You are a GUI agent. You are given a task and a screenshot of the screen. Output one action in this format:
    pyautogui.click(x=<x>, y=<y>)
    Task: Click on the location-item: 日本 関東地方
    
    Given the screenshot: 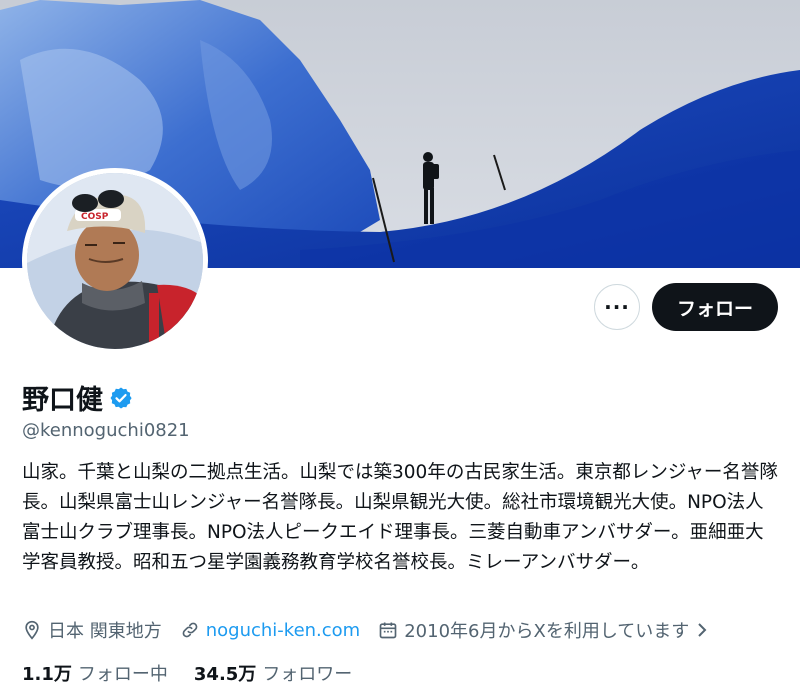 What is the action you would take?
    pyautogui.click(x=92, y=630)
    